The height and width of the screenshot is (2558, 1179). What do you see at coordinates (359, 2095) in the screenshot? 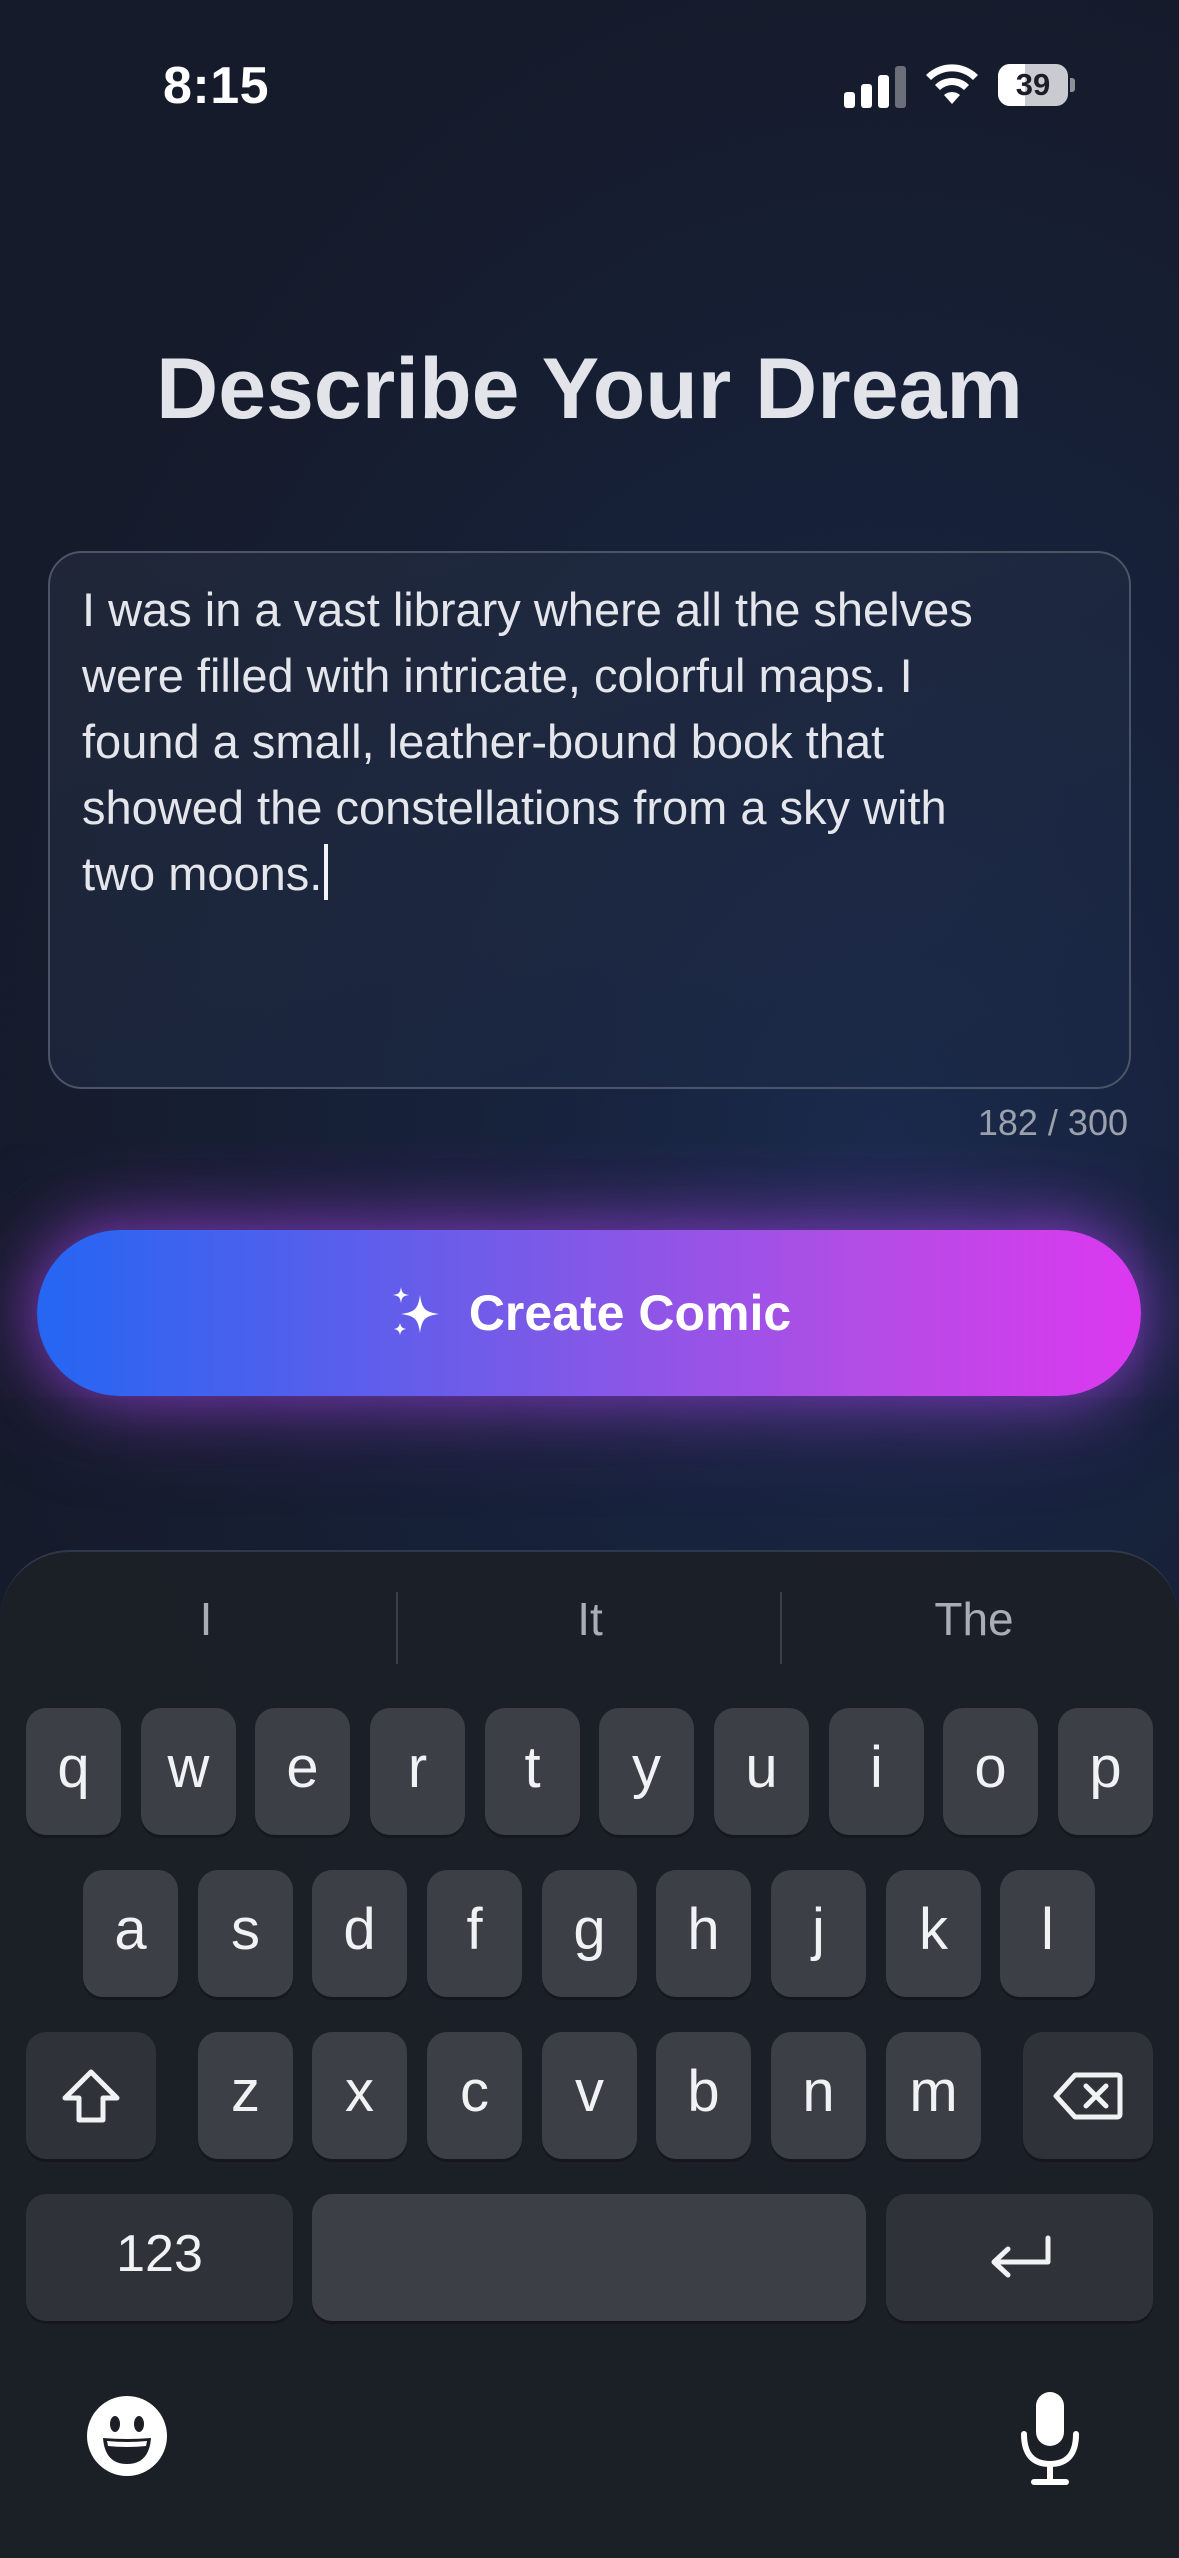
I see `key-x: x` at bounding box center [359, 2095].